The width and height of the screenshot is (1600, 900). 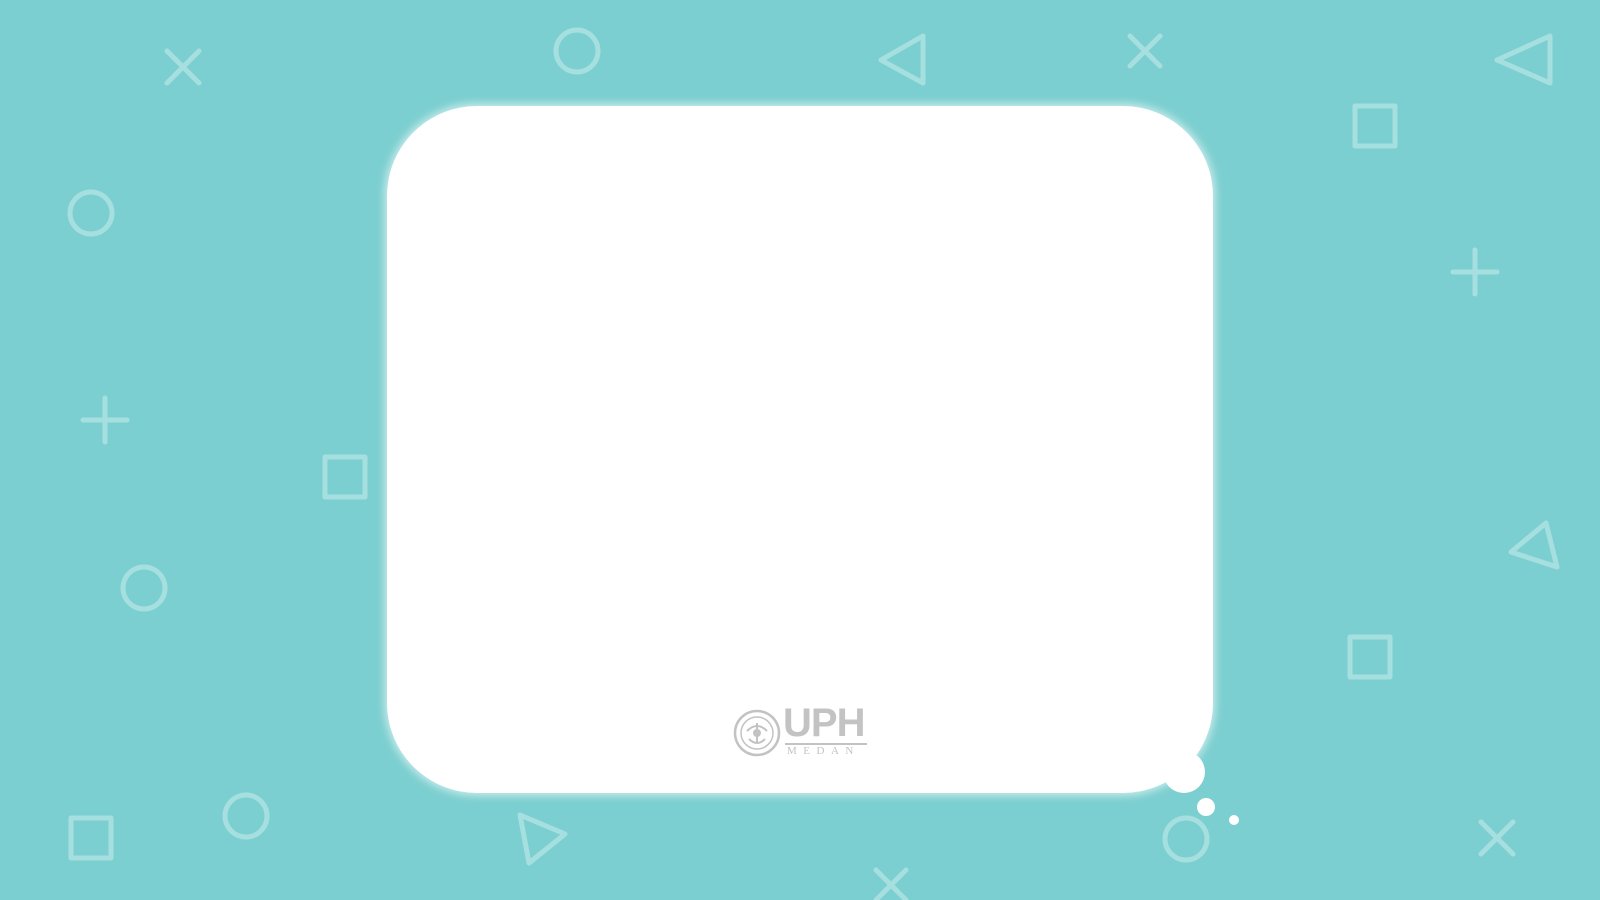 What do you see at coordinates (823, 751) in the screenshot?
I see `logo-location: MEDAN` at bounding box center [823, 751].